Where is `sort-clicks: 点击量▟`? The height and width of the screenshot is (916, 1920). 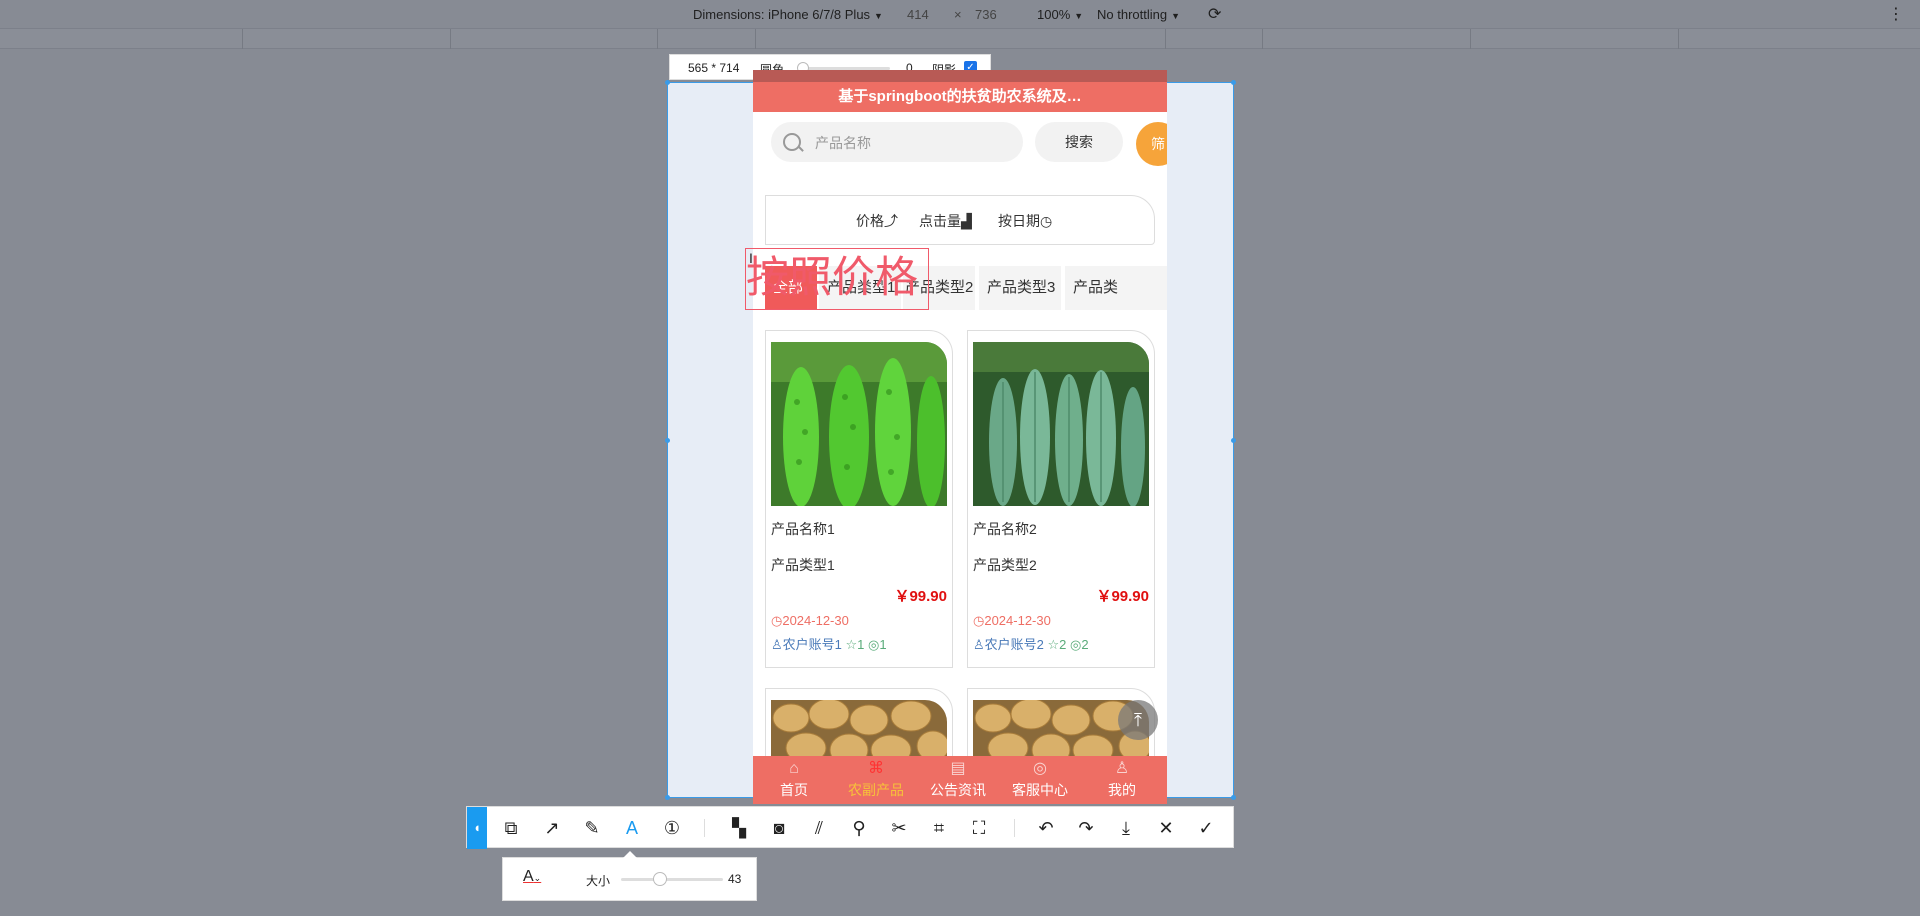 sort-clicks: 点击量▟ is located at coordinates (945, 221).